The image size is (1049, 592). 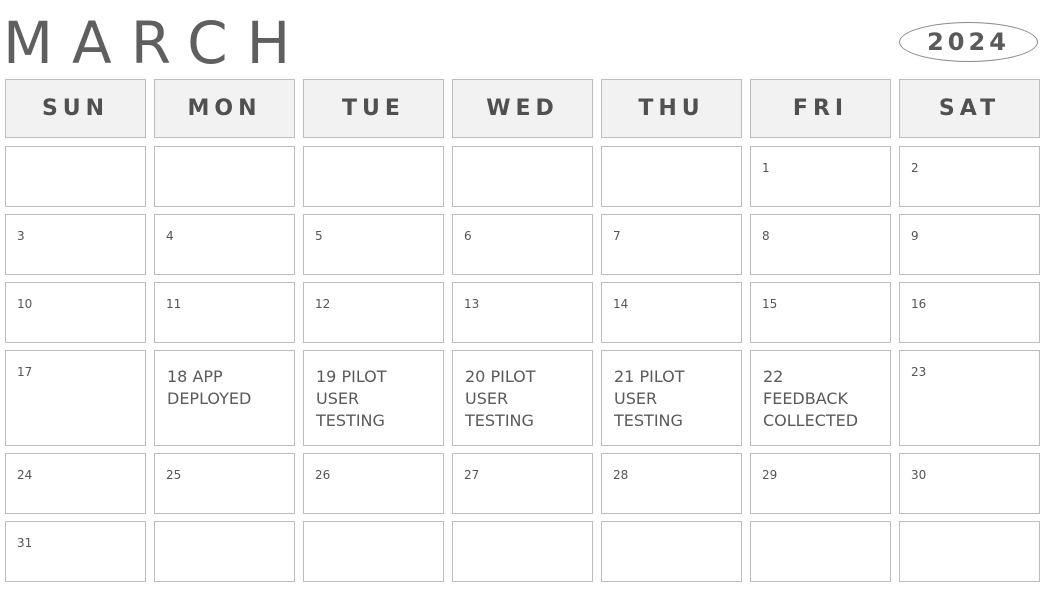 I want to click on day-cell: 15, so click(x=820, y=312).